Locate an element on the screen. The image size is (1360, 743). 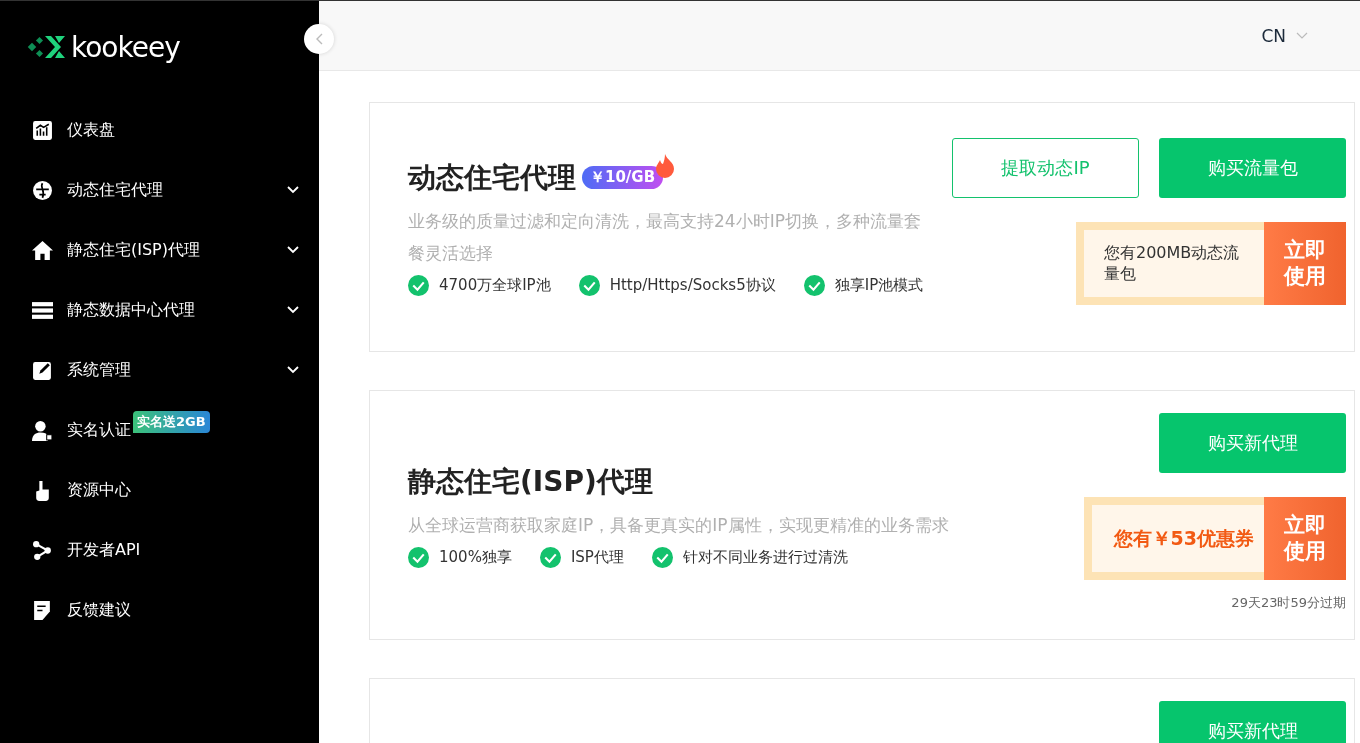
feature-text: ISP代理 is located at coordinates (597, 557).